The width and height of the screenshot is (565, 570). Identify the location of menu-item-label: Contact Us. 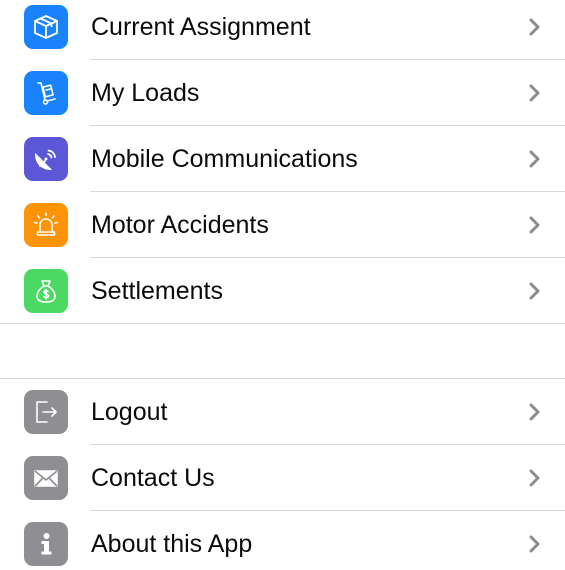
(153, 478).